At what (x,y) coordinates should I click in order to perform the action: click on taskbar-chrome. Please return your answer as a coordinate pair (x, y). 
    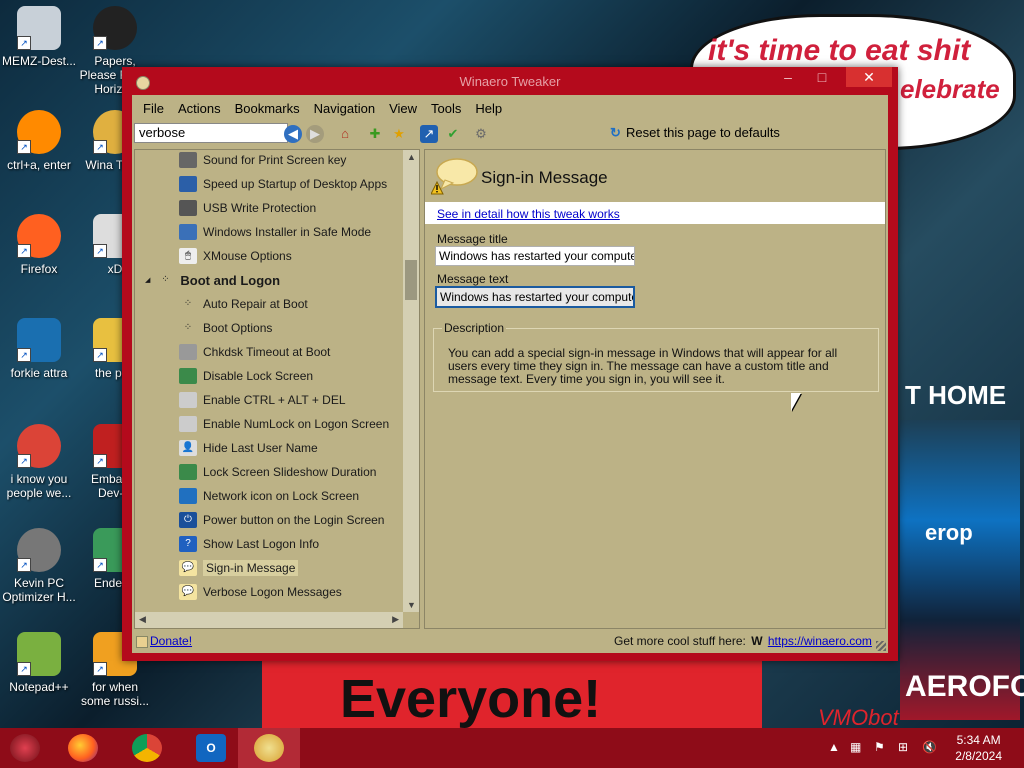
    Looking at the image, I should click on (147, 748).